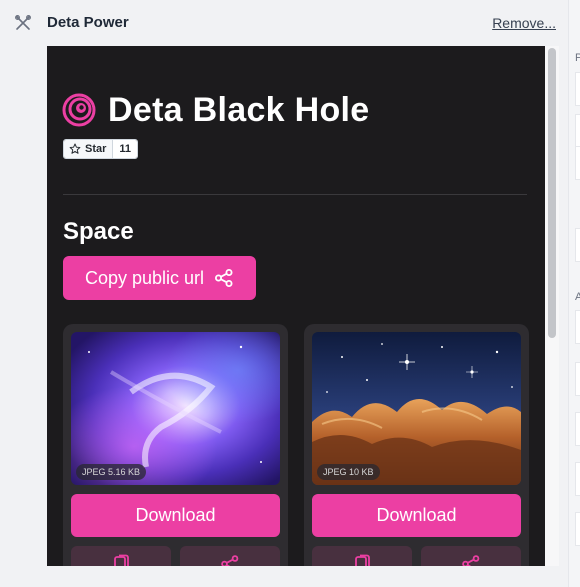  I want to click on tools-icon, so click(23, 23).